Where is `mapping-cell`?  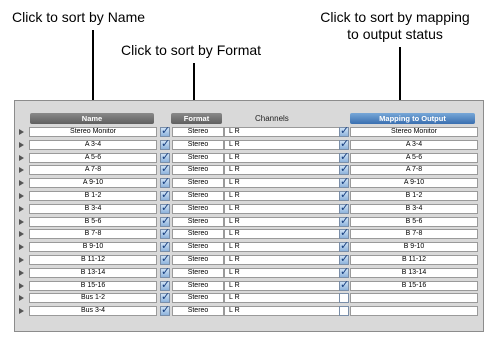 mapping-cell is located at coordinates (414, 298).